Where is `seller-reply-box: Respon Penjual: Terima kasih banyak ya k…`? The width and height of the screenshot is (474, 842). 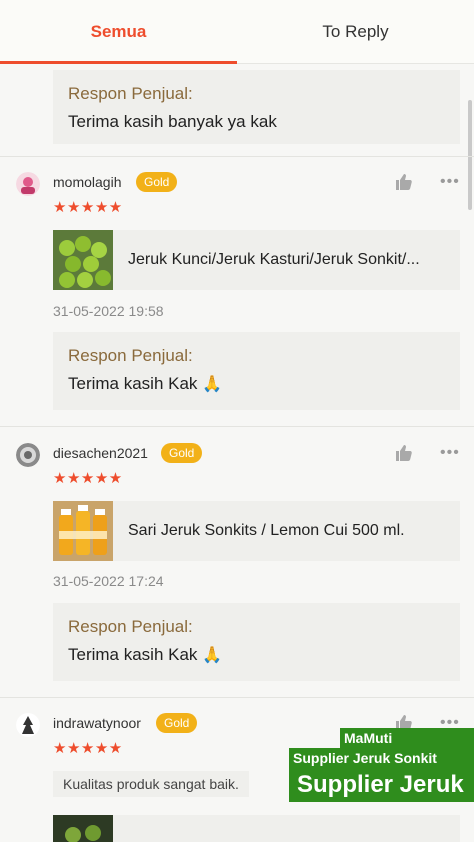
seller-reply-box: Respon Penjual: Terima kasih banyak ya k… is located at coordinates (256, 107).